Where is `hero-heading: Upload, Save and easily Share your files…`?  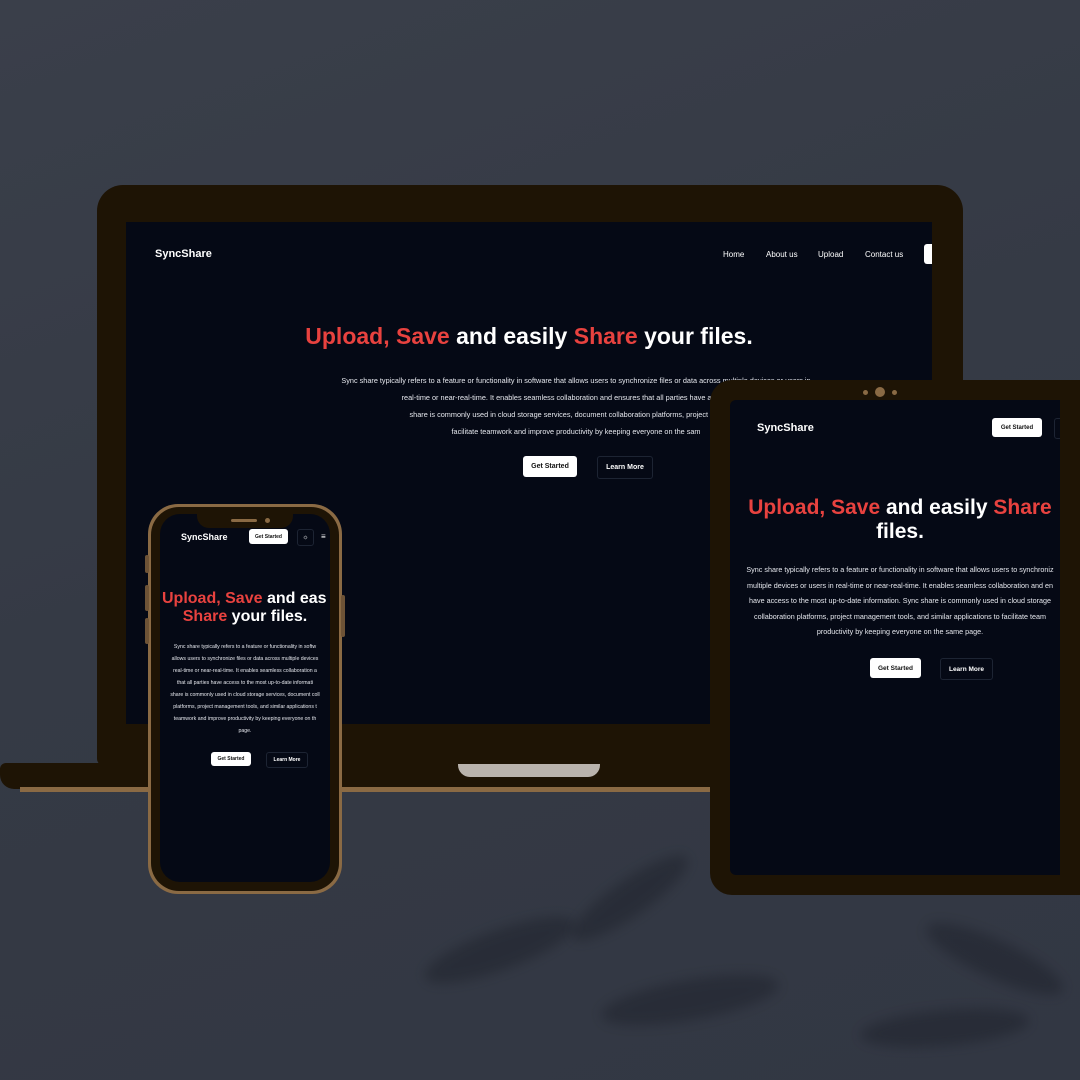 hero-heading: Upload, Save and easily Share your files… is located at coordinates (529, 336).